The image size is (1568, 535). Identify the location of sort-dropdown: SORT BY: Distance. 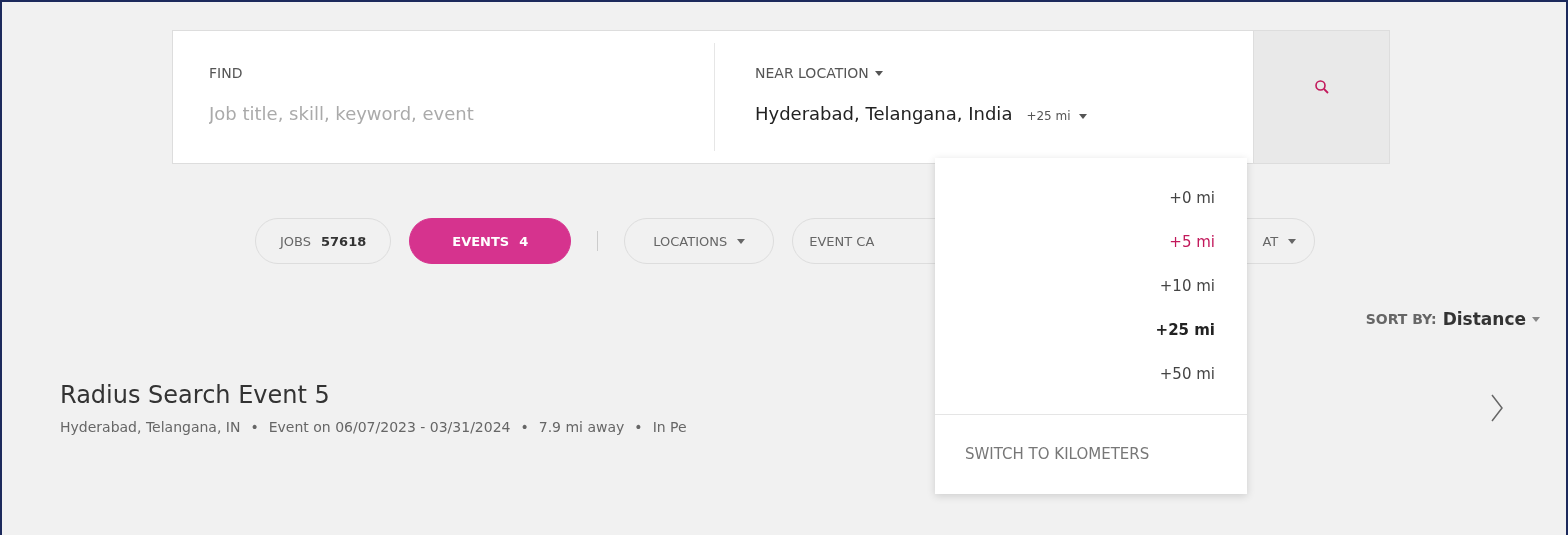
(1452, 319).